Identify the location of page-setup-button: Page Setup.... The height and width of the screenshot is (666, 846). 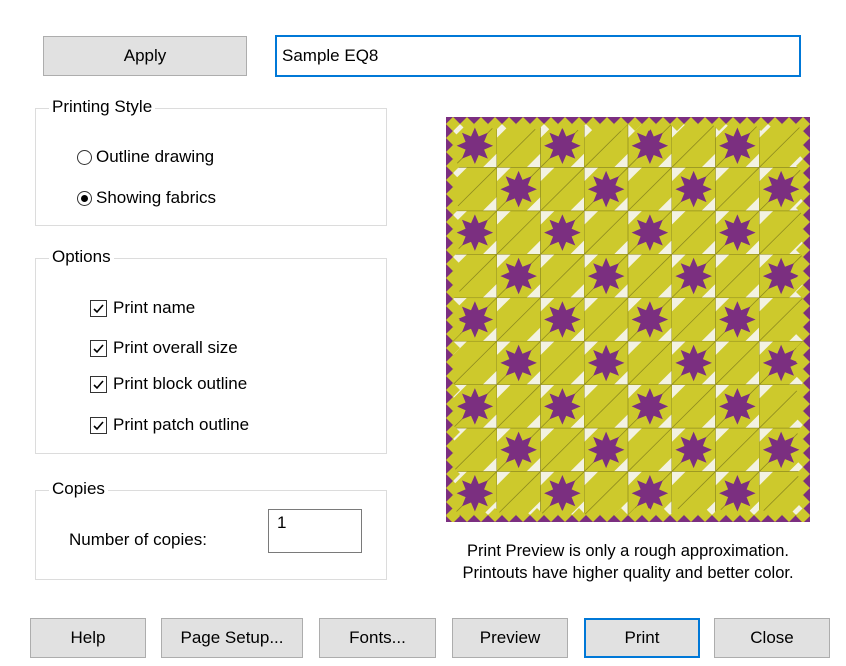
(232, 638).